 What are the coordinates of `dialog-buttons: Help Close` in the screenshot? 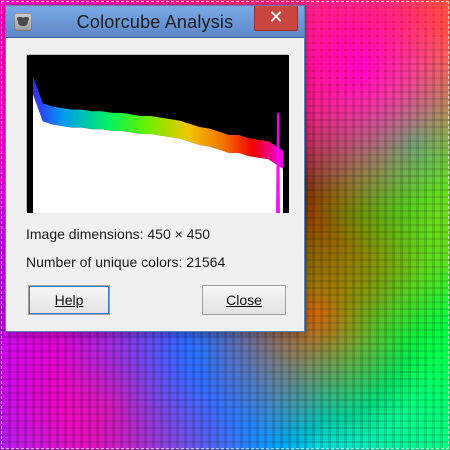 It's located at (155, 300).